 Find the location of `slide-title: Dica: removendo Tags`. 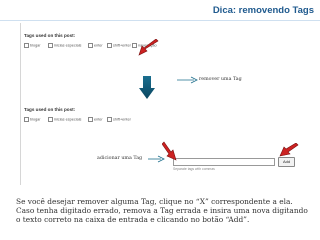

slide-title: Dica: removendo Tags is located at coordinates (263, 10).